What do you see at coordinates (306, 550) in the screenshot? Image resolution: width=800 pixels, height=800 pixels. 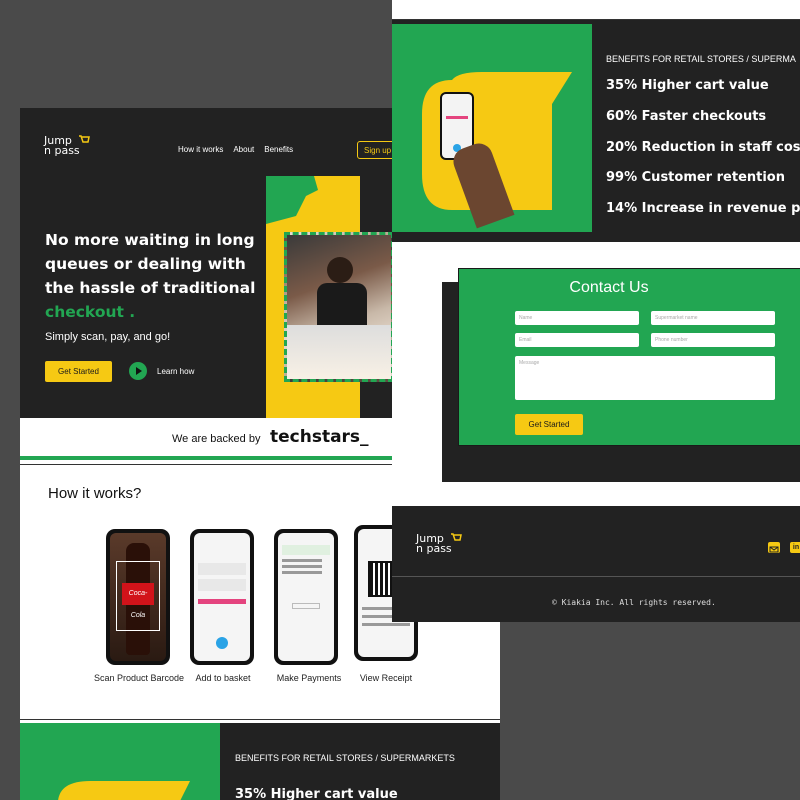 I see `payment-banner` at bounding box center [306, 550].